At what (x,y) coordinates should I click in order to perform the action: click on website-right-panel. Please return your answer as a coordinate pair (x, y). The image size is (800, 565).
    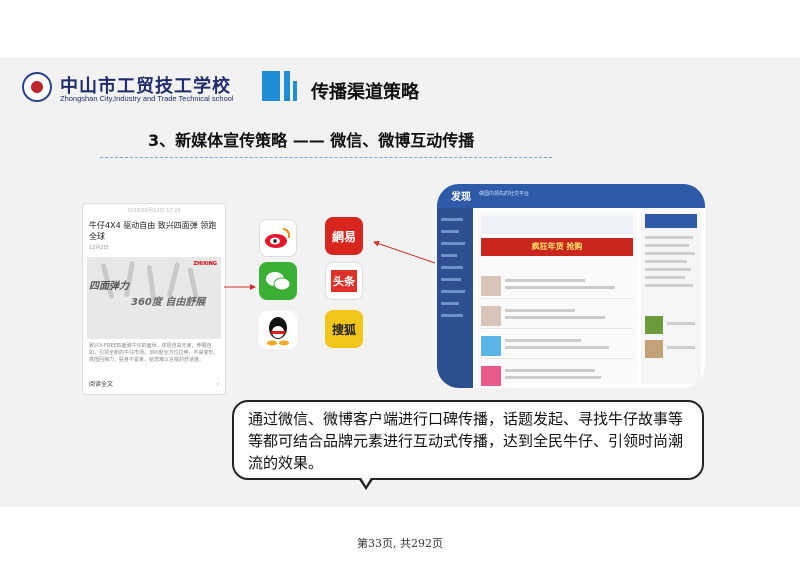
    Looking at the image, I should click on (671, 298).